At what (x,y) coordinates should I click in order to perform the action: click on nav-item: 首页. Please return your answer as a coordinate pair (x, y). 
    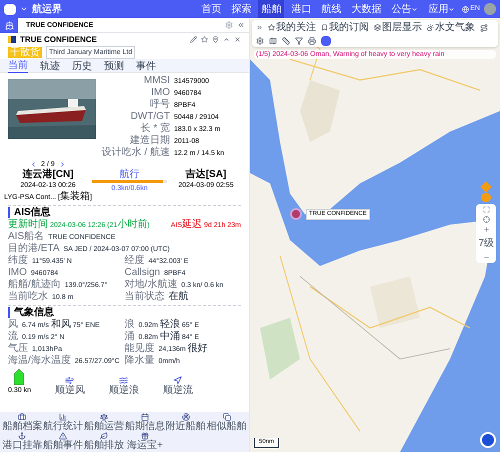
    Looking at the image, I should click on (211, 9).